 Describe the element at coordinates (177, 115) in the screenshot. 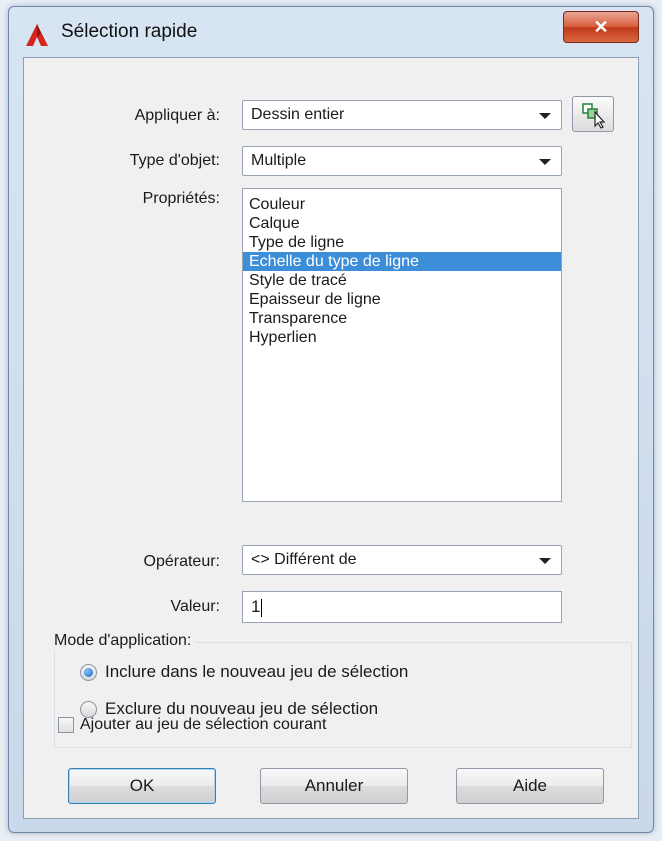

I see `apply-to-label: Appliquer à:` at that location.